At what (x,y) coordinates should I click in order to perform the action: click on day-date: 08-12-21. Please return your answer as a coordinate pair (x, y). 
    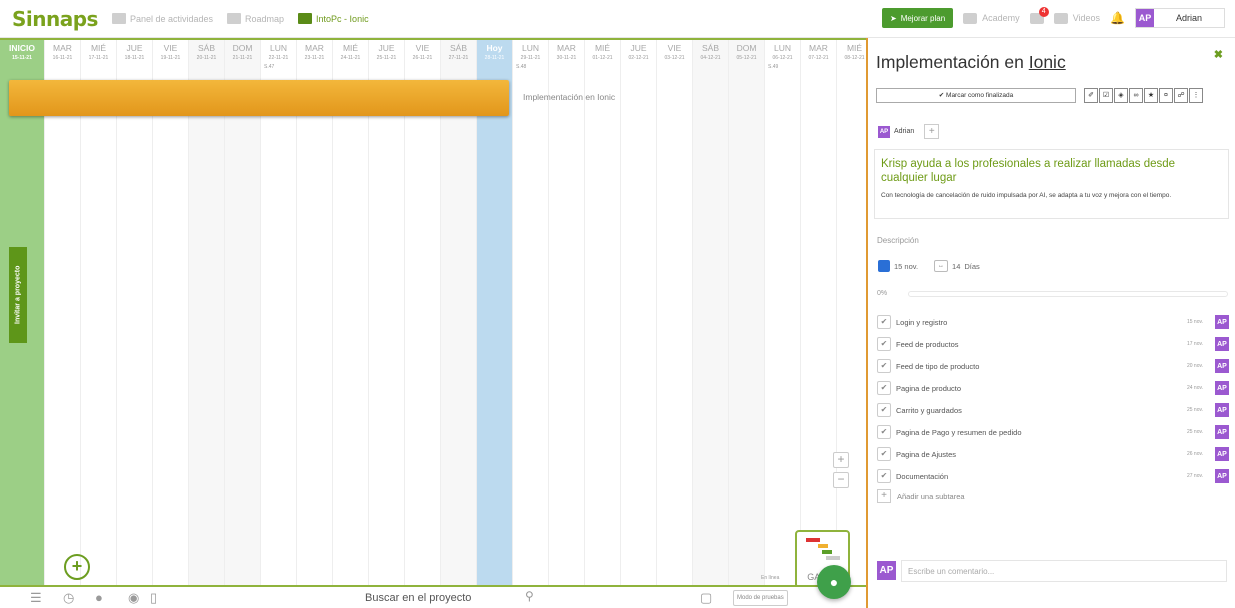
    Looking at the image, I should click on (854, 58).